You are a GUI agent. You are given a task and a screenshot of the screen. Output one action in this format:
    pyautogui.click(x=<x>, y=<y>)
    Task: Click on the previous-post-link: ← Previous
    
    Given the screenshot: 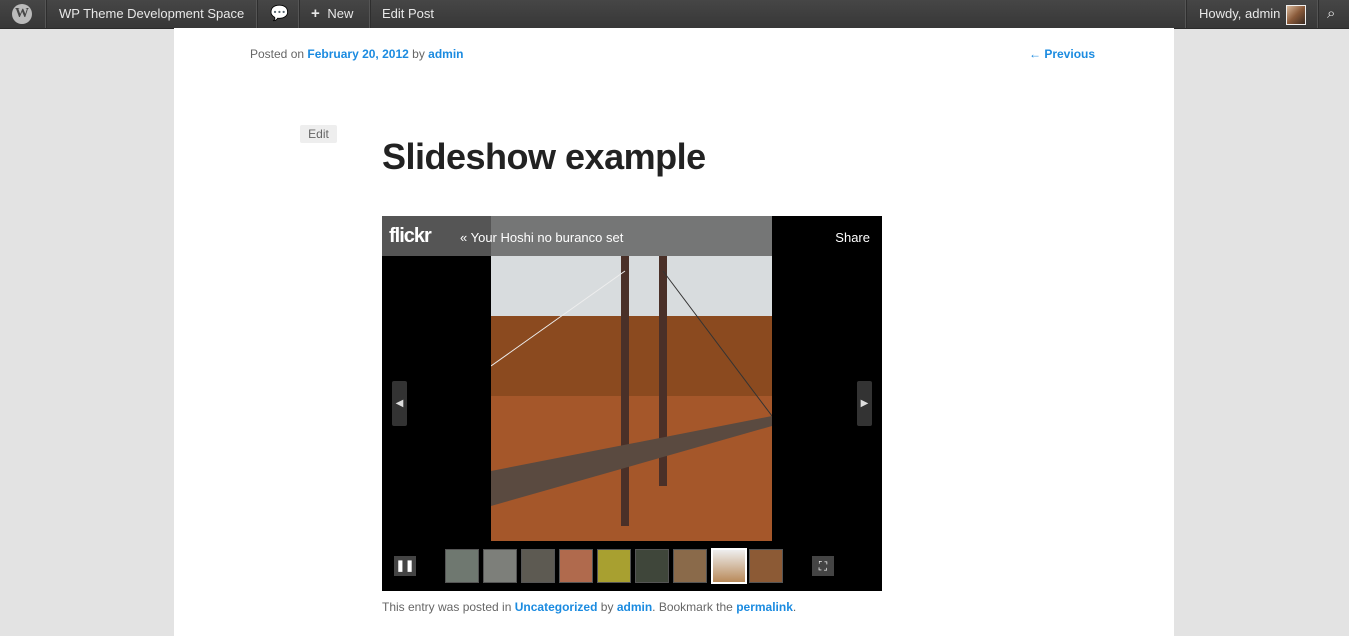 What is the action you would take?
    pyautogui.click(x=1062, y=54)
    